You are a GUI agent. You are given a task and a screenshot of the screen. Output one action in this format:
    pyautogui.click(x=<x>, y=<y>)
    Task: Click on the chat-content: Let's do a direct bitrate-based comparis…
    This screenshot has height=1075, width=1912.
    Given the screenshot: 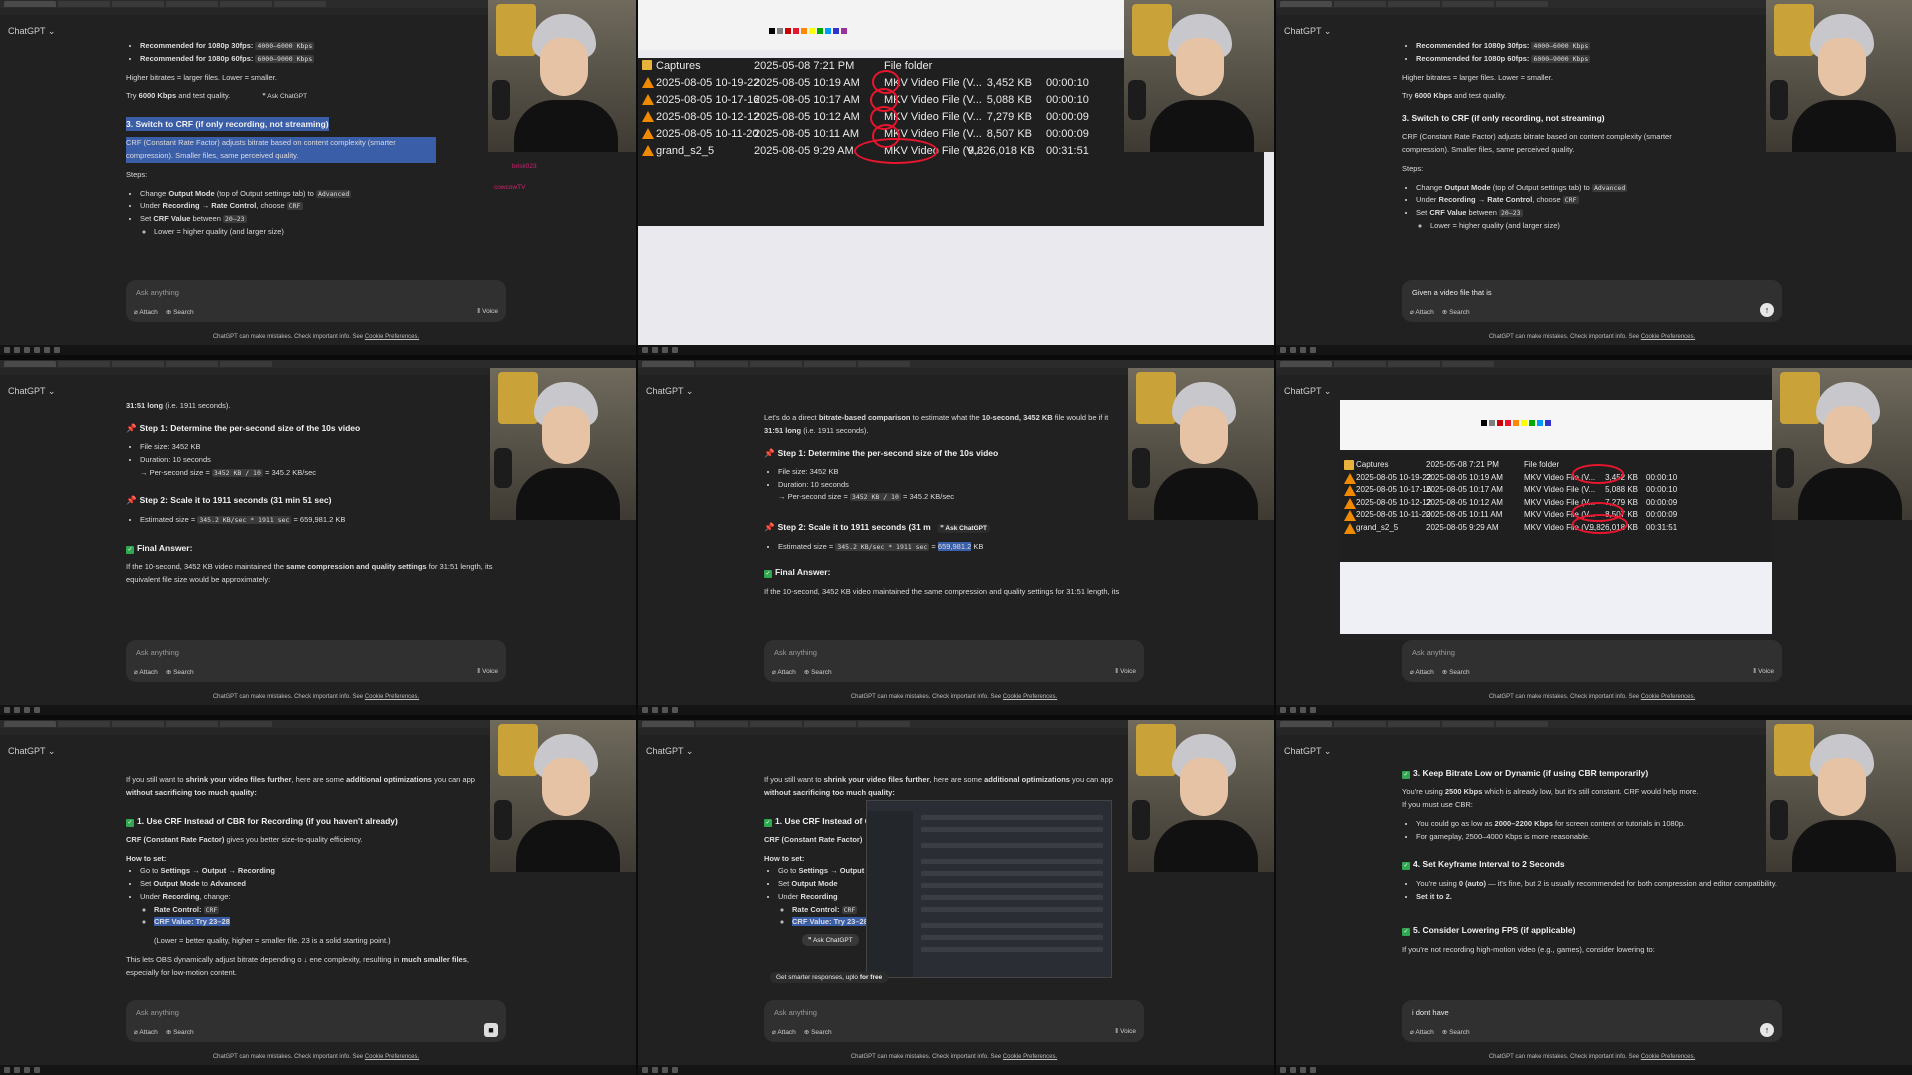 What is the action you would take?
    pyautogui.click(x=954, y=508)
    